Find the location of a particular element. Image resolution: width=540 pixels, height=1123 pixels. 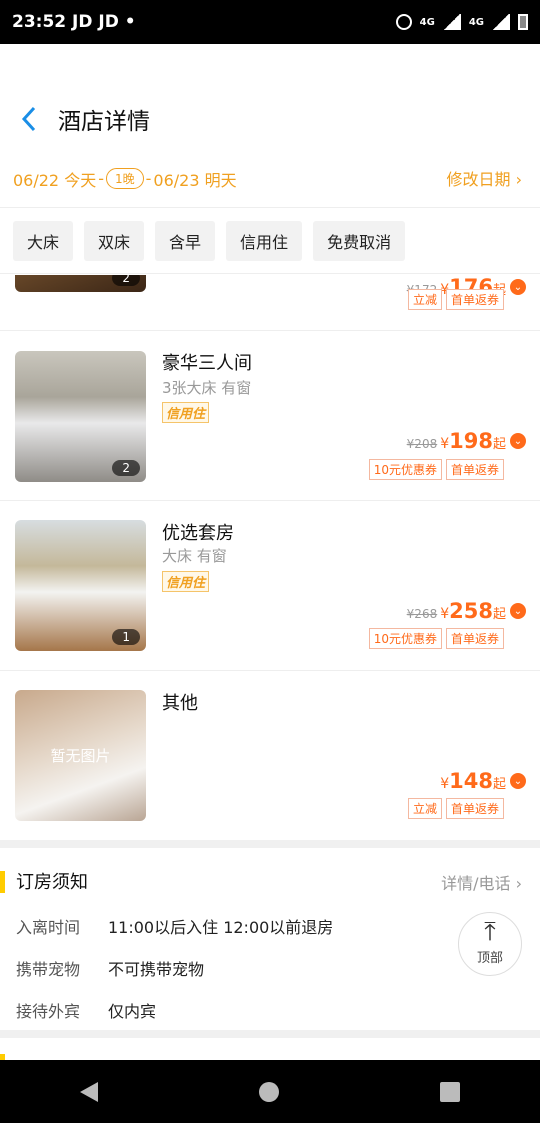

filter-chip-free-cancel: 免费取消 is located at coordinates (359, 240).